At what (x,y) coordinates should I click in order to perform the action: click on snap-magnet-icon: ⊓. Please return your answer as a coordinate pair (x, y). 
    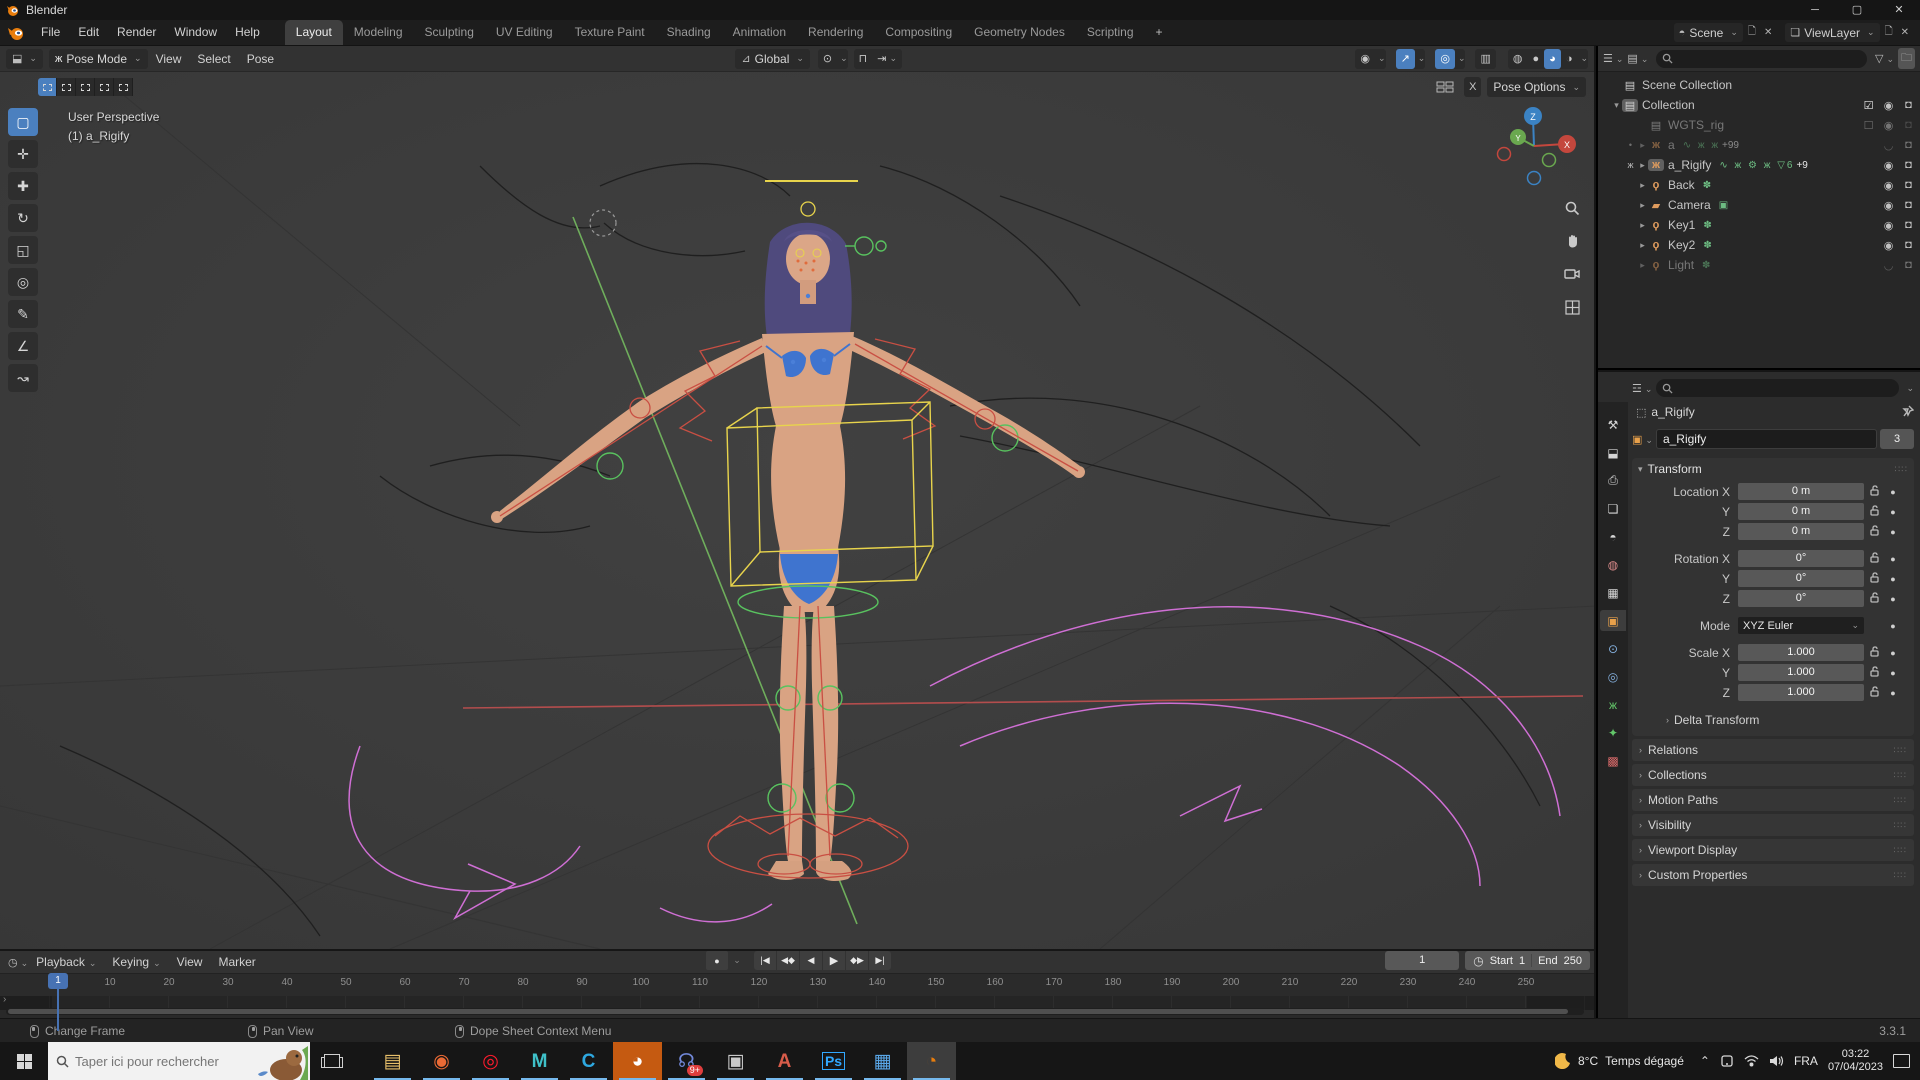
    Looking at the image, I should click on (863, 59).